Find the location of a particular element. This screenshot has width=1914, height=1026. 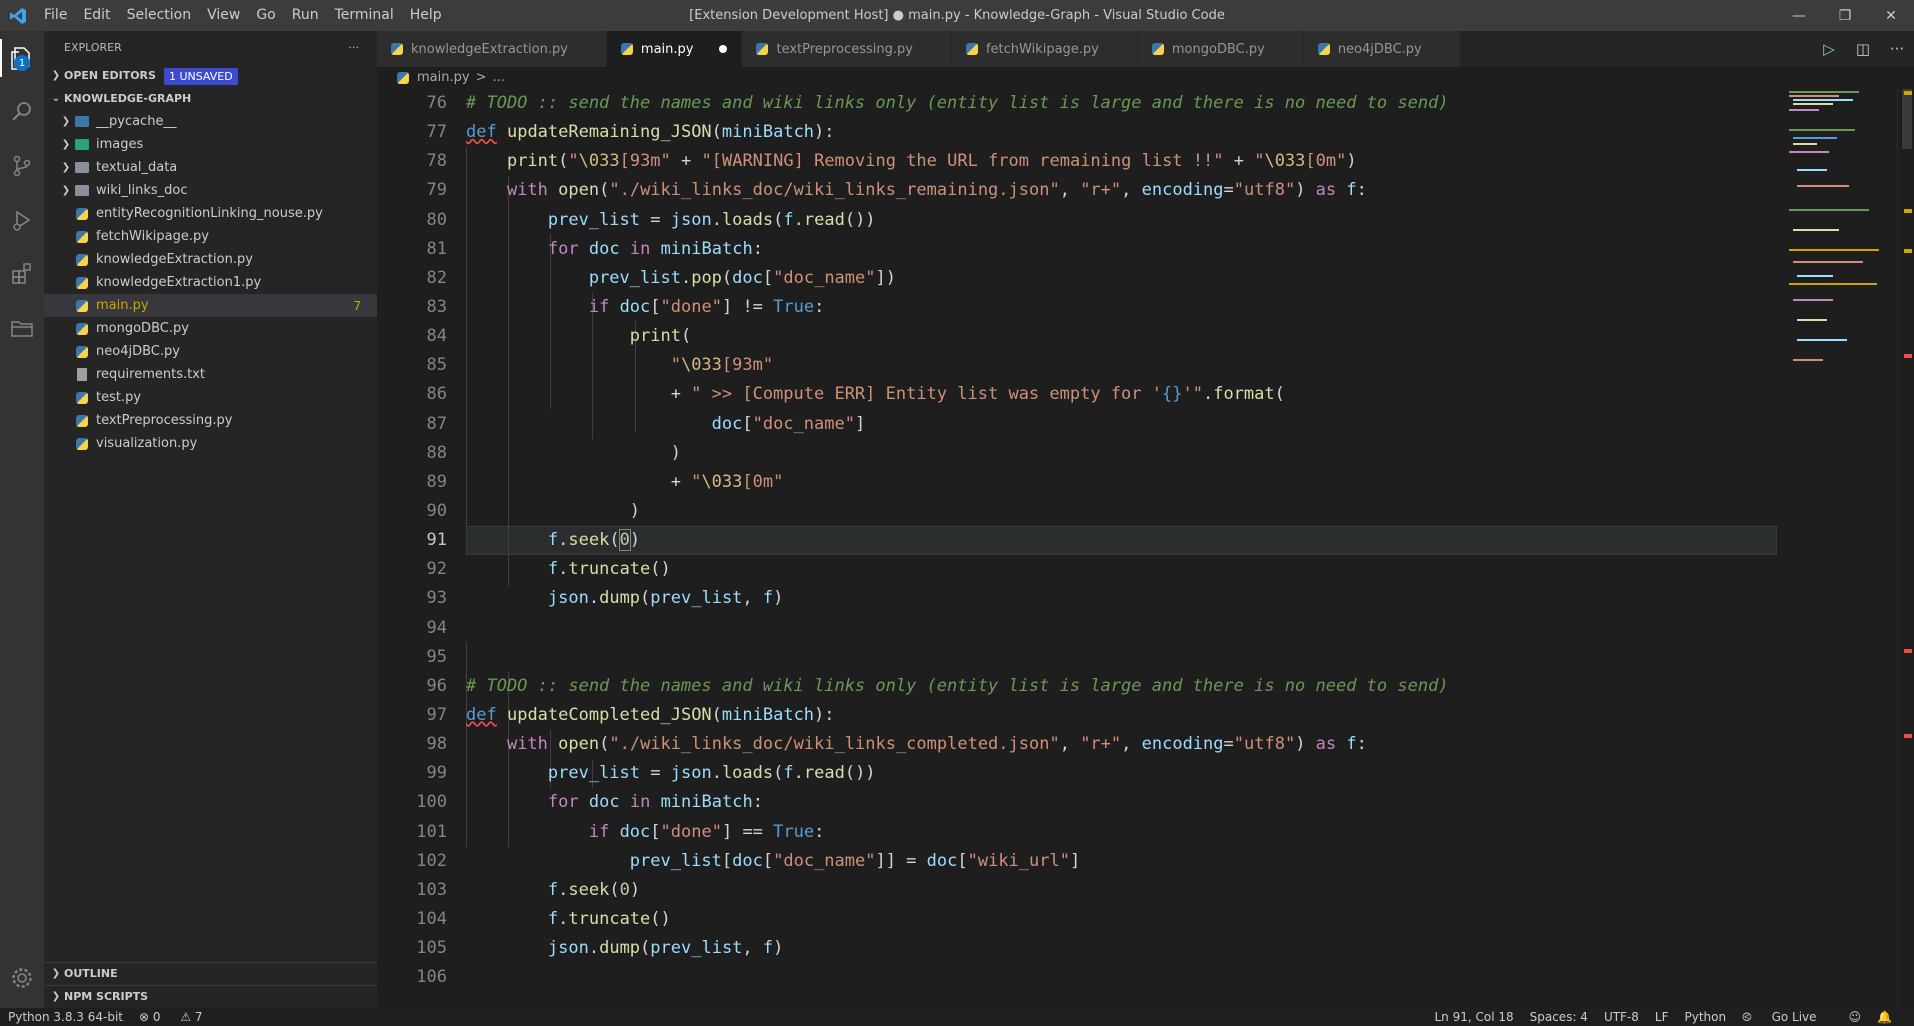

code-line: "\033[93m" is located at coordinates (957, 365).